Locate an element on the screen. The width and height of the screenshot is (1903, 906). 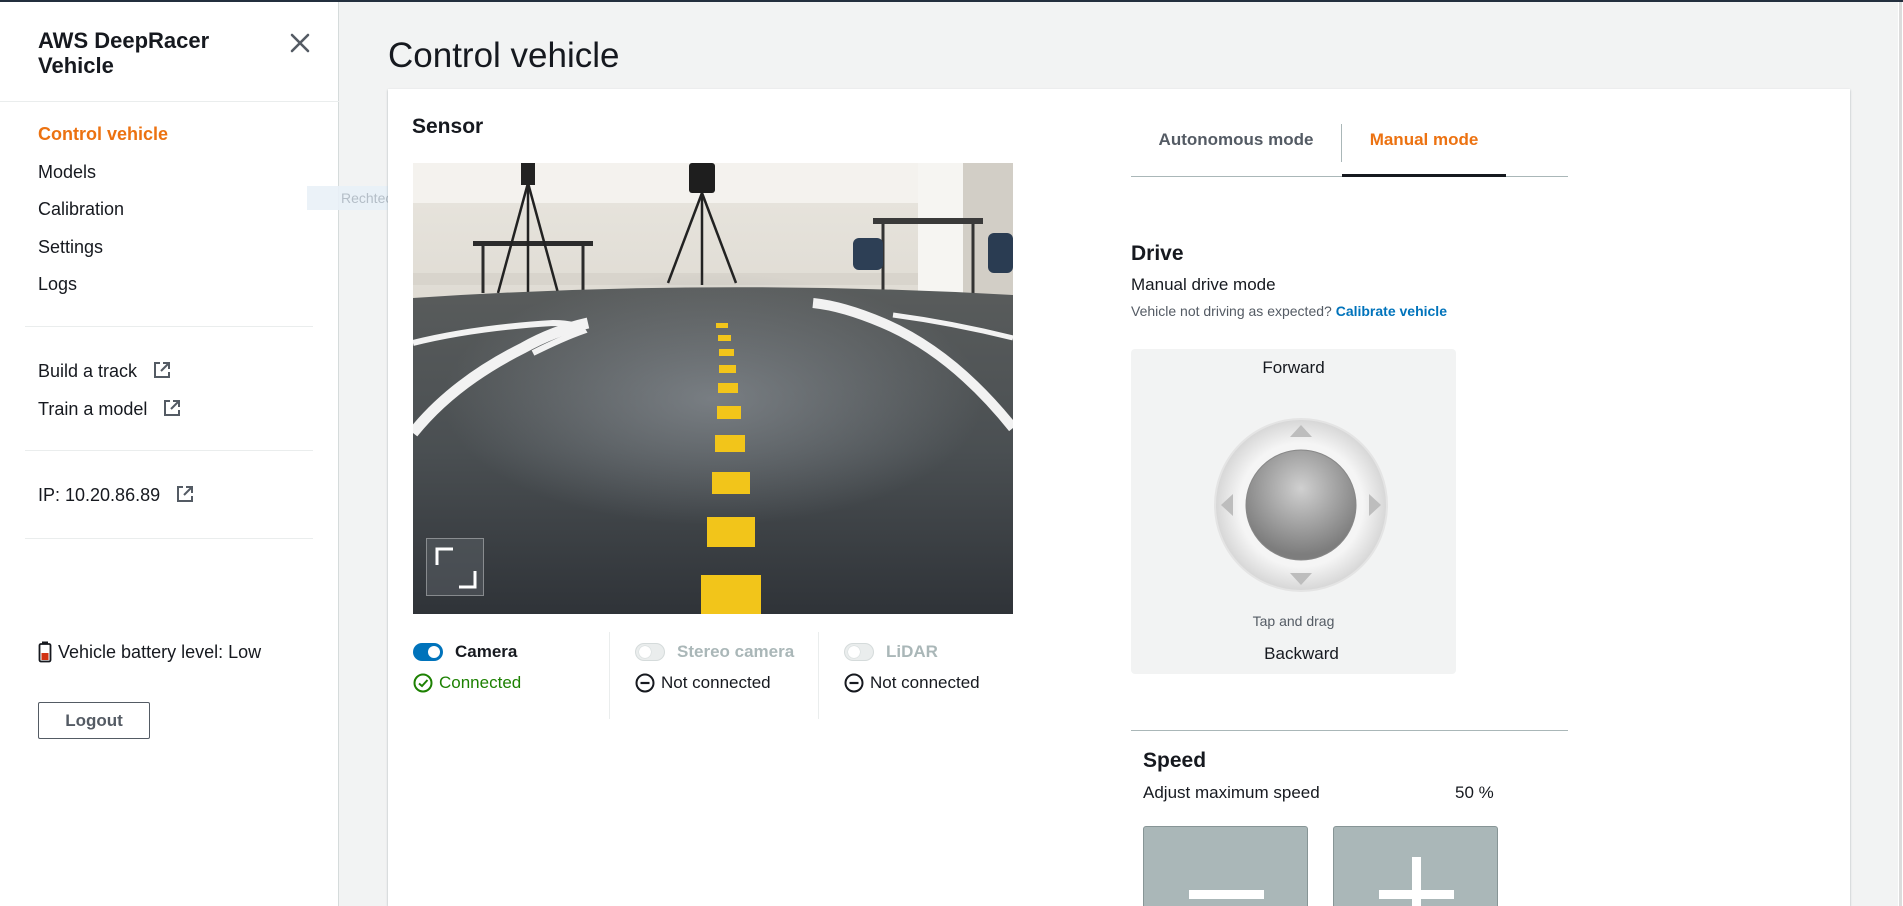
sensor-stereo-camera: Stereo camera Not connected is located at coordinates (713, 675).